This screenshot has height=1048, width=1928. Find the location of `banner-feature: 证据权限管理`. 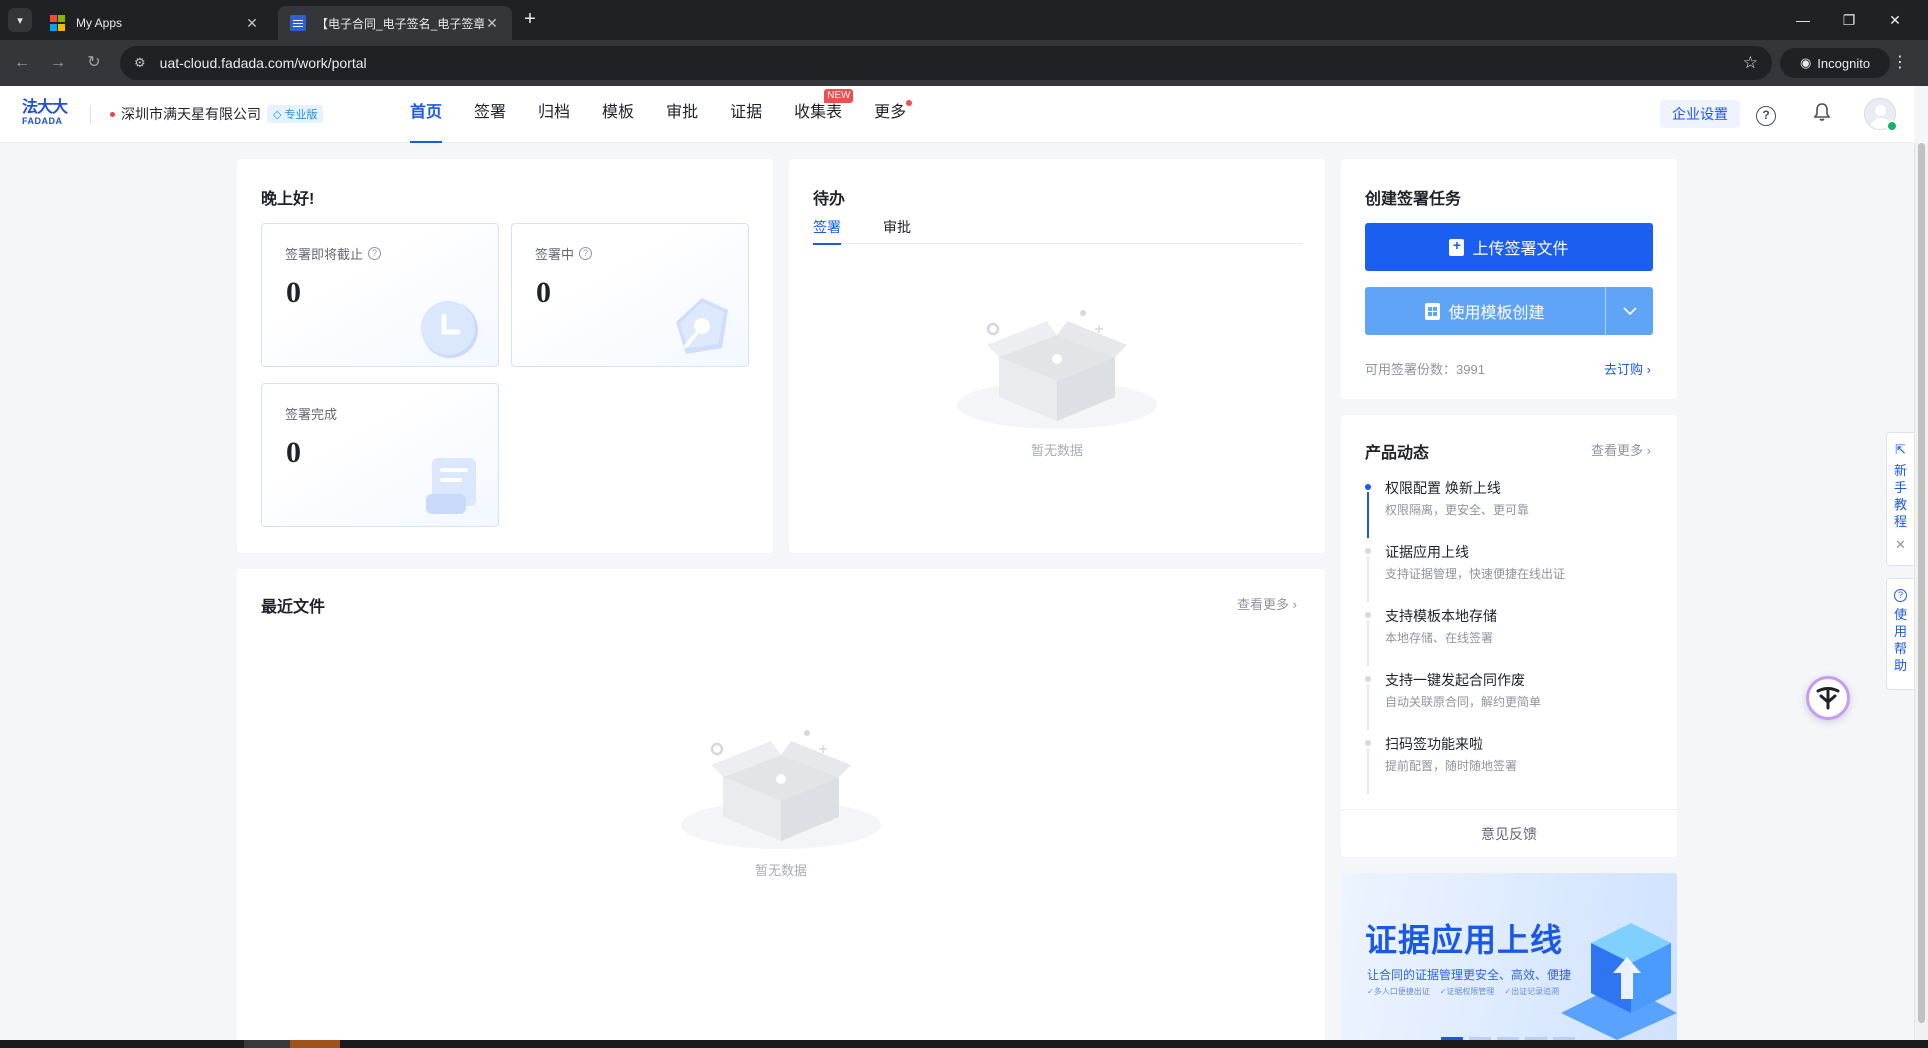

banner-feature: 证据权限管理 is located at coordinates (1467, 991).